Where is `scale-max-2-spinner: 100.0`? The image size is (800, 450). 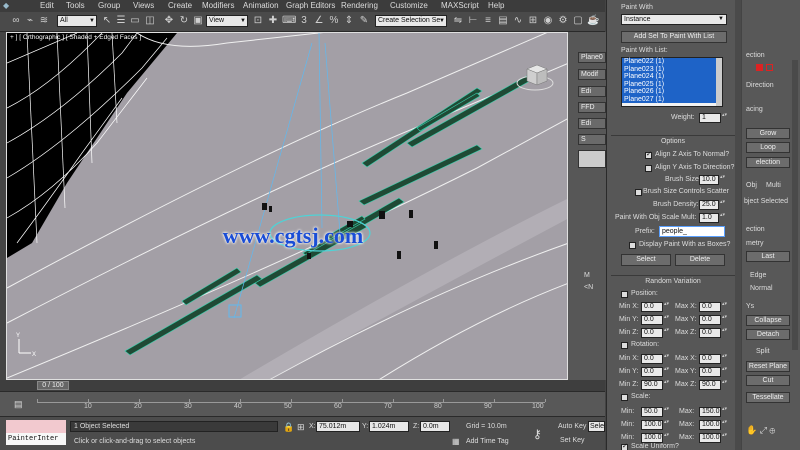 scale-max-2-spinner: 100.0 is located at coordinates (713, 425).